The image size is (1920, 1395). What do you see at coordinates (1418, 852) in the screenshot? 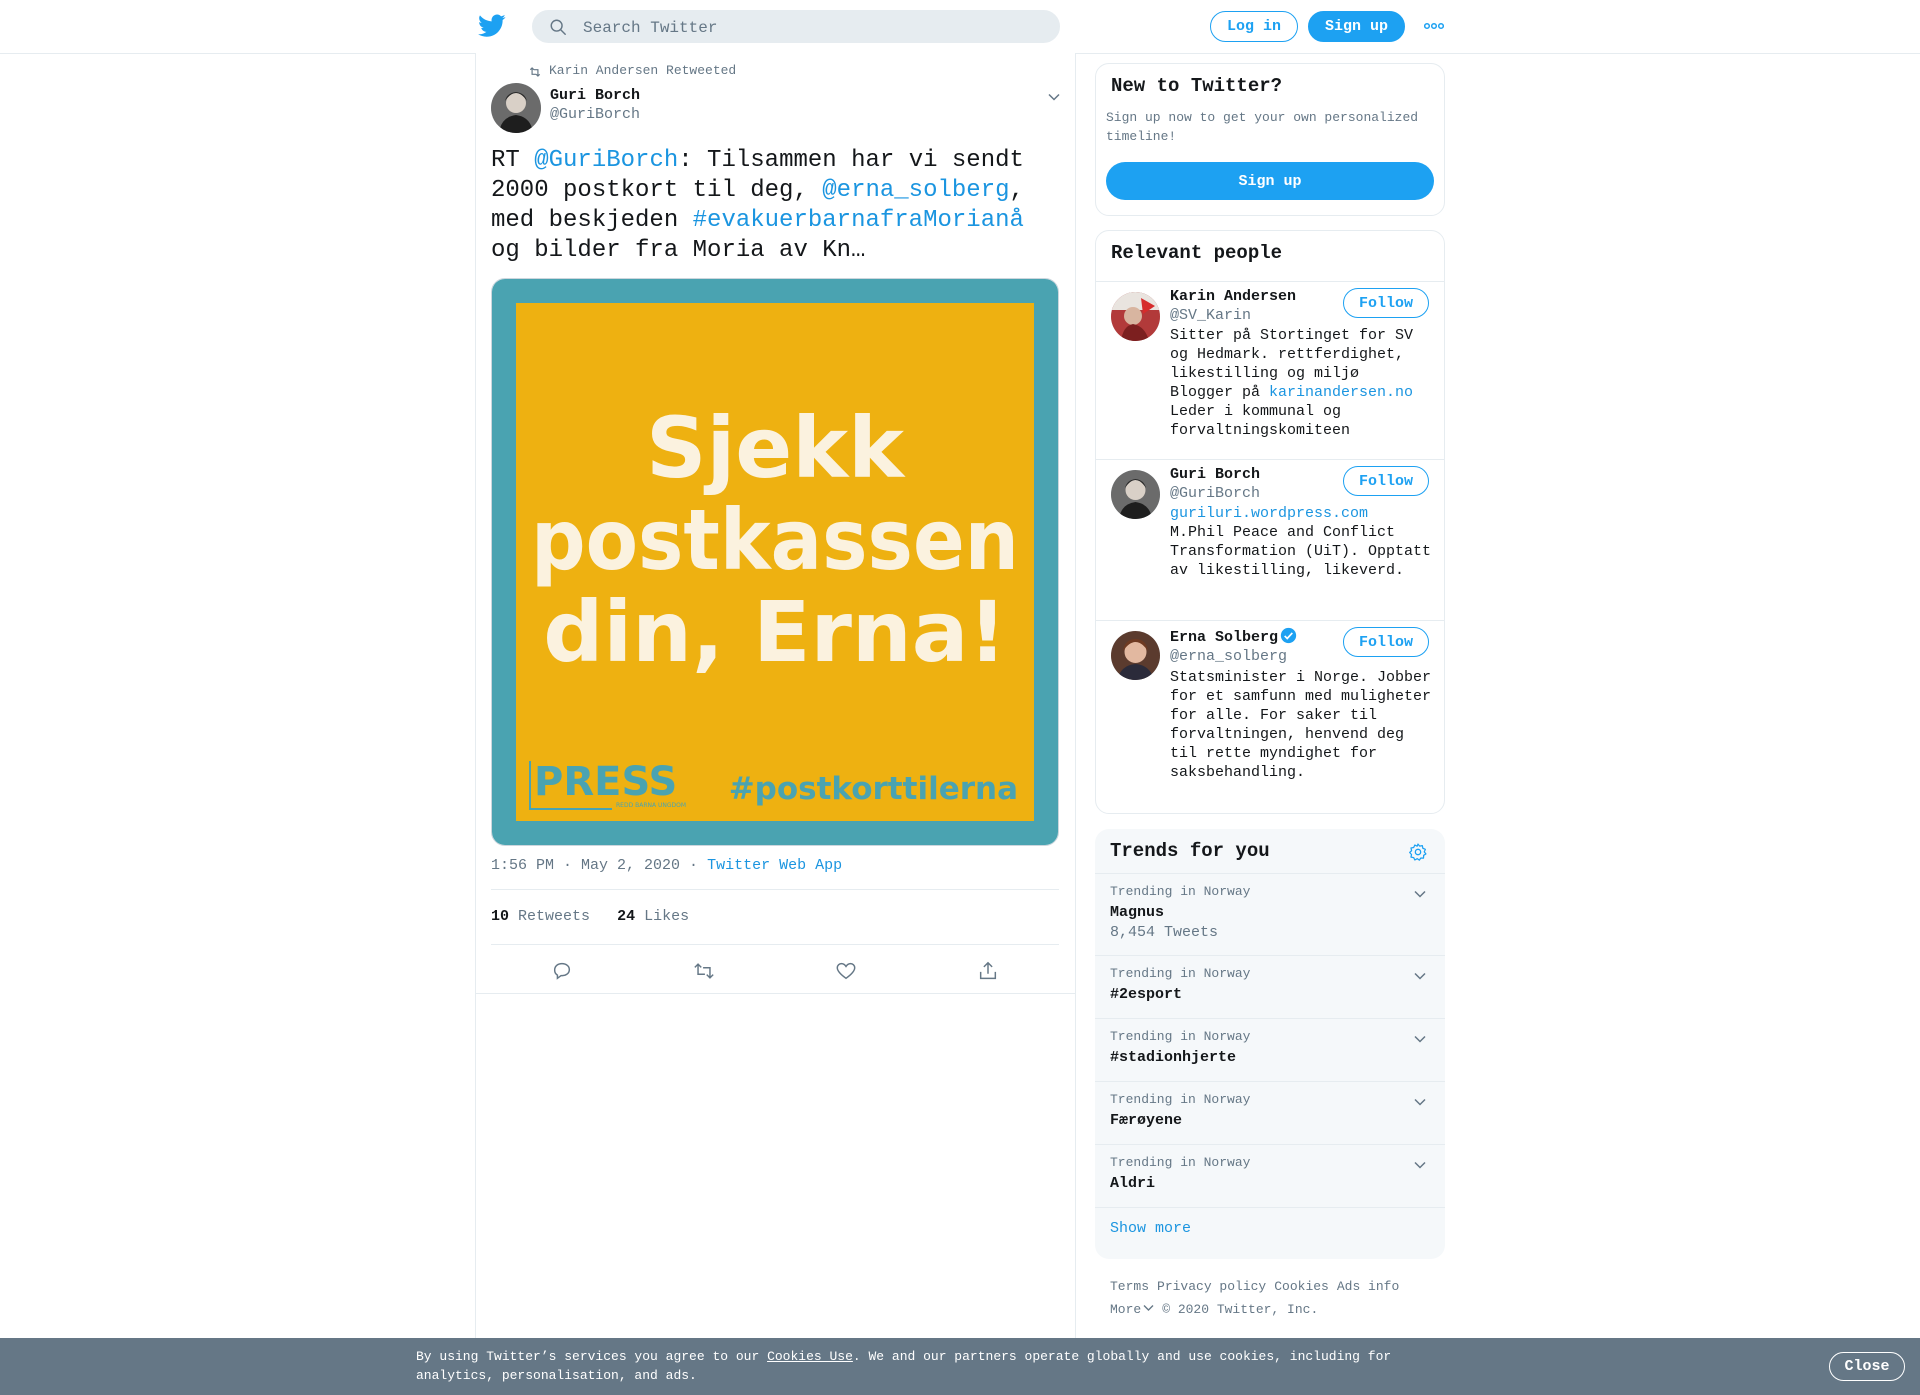
I see `gear-icon` at bounding box center [1418, 852].